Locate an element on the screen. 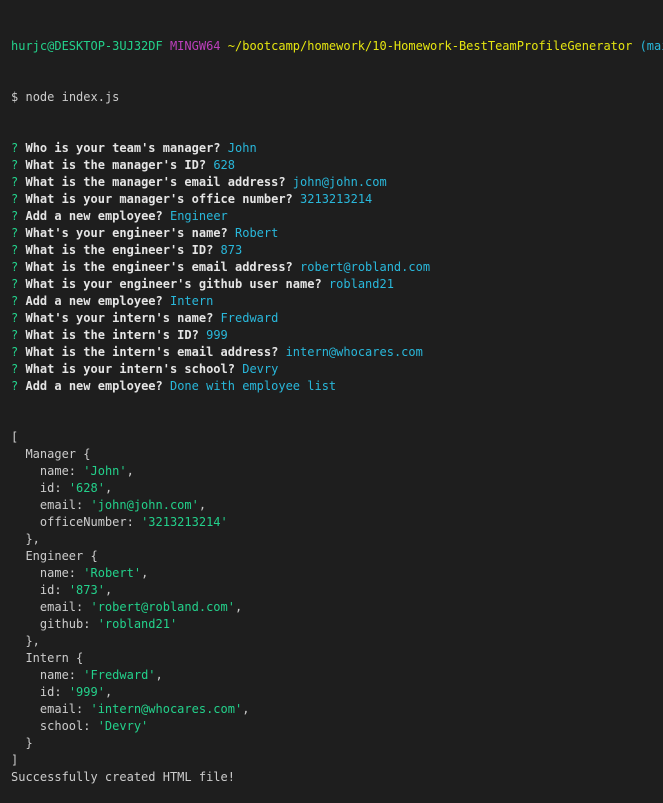  property-value: '3213213214' is located at coordinates (184, 522).